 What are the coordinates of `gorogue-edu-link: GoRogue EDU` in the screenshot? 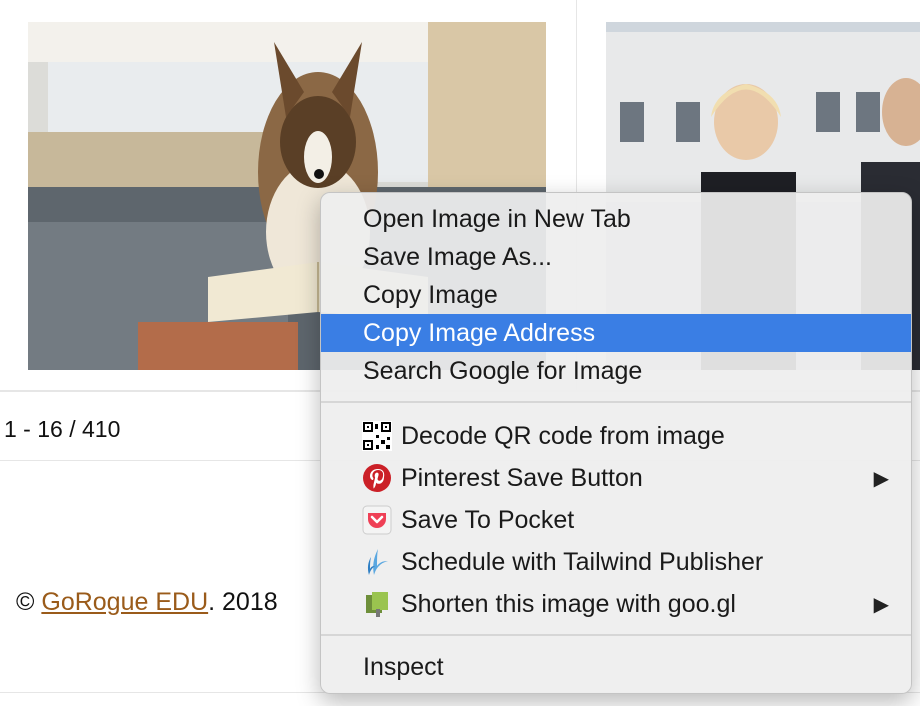 It's located at (124, 602).